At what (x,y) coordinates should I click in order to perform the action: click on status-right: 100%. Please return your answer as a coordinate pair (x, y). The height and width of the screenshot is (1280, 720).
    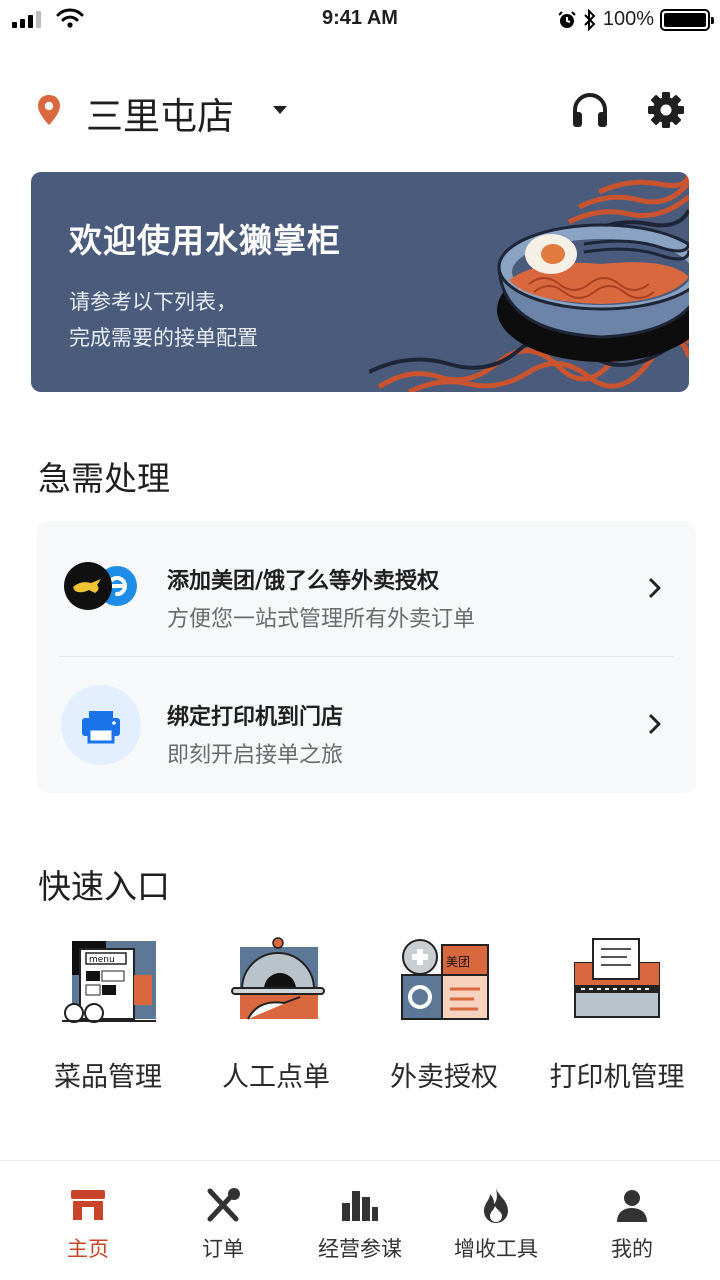
    Looking at the image, I should click on (635, 19).